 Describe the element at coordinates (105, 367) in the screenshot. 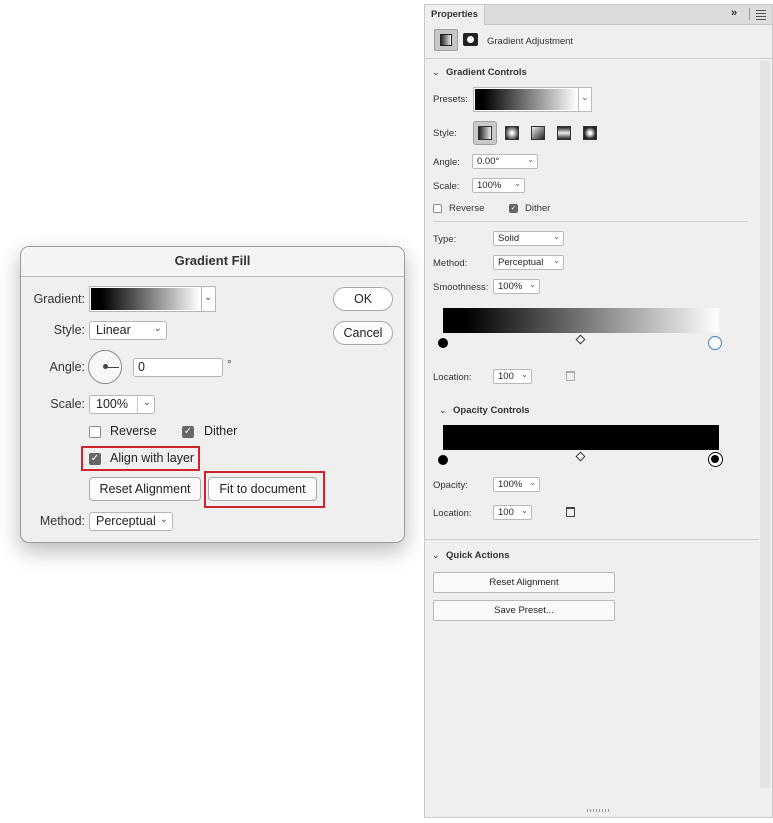

I see `angle-dial` at that location.